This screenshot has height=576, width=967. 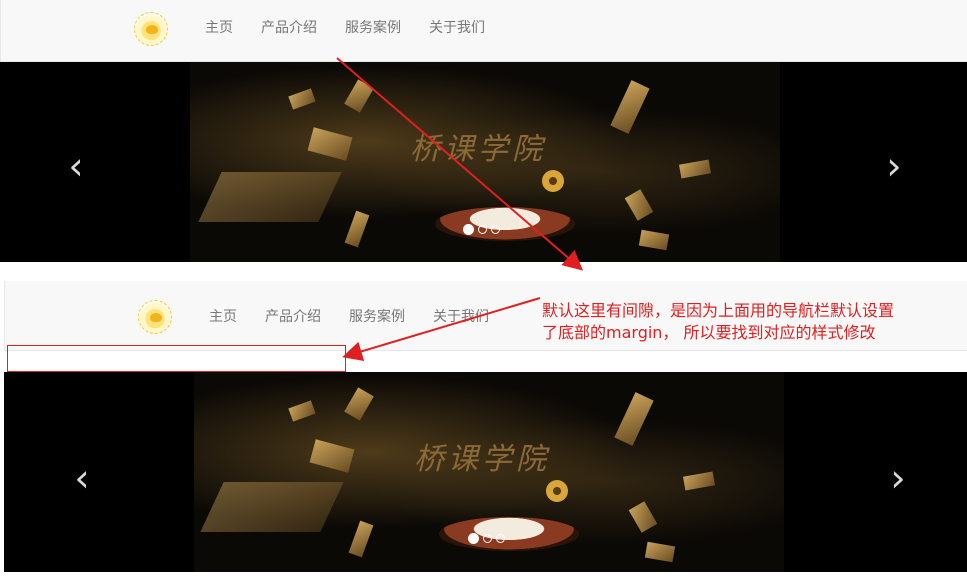 I want to click on annotation-line-1: 默认这里有间隙，是因为上面用的导航栏默认设置, so click(x=718, y=310).